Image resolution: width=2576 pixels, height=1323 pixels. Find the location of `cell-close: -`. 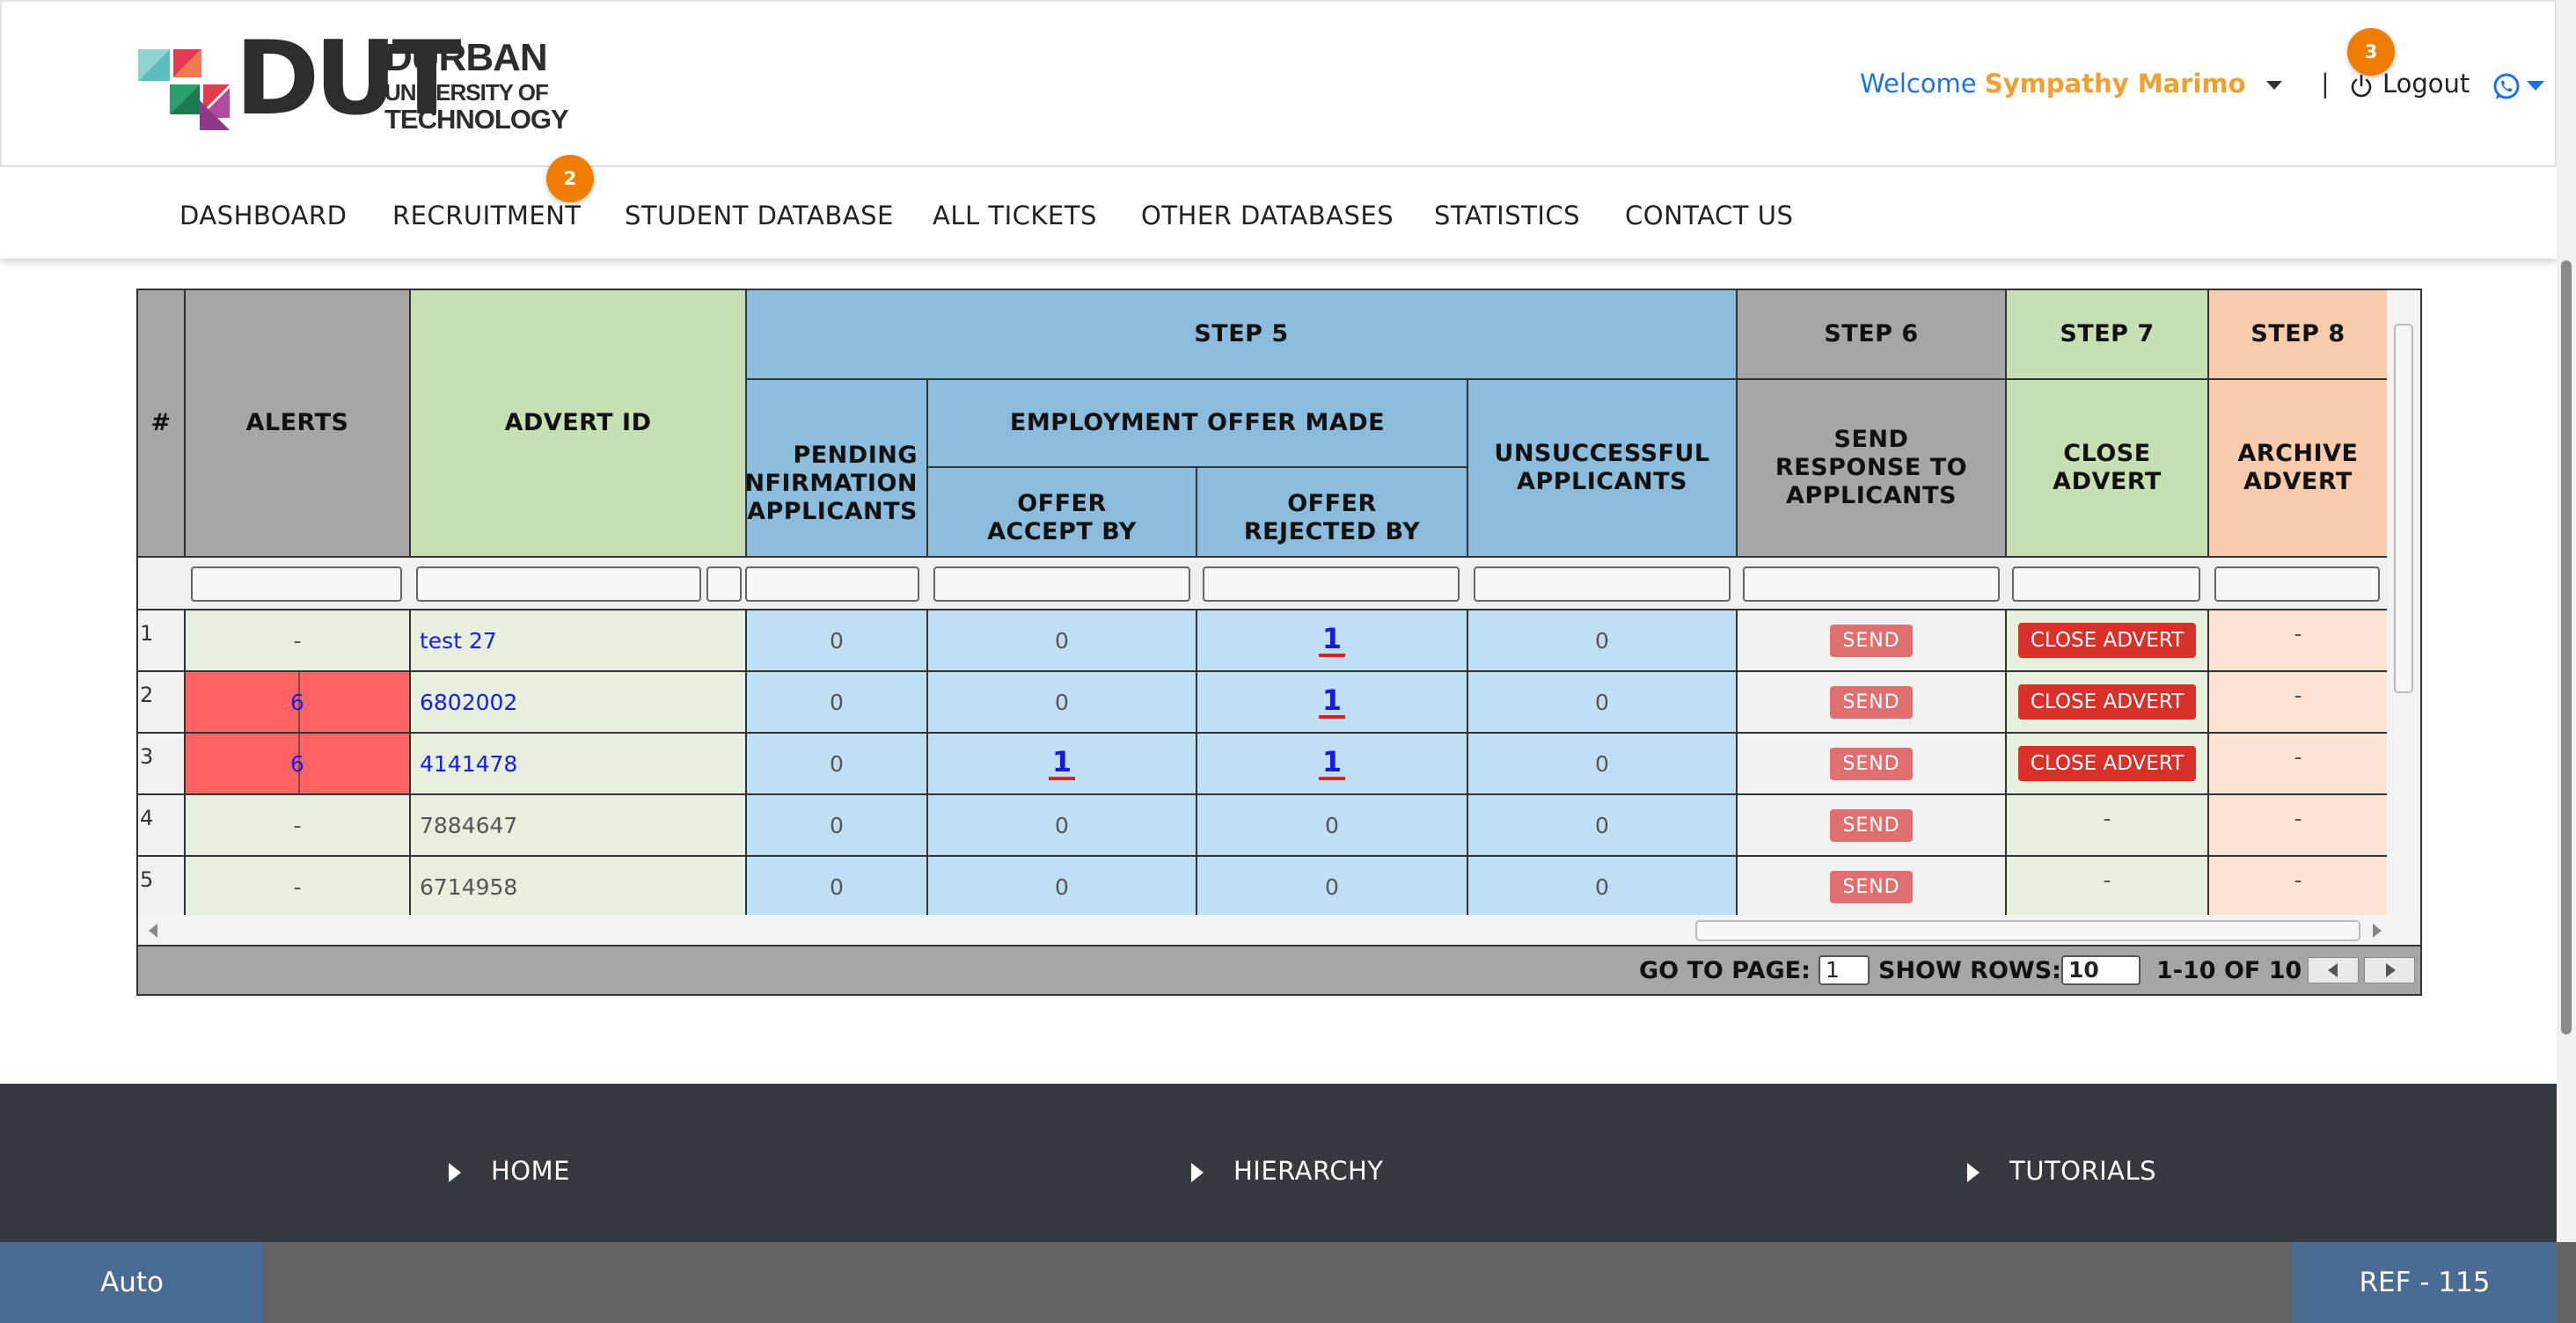

cell-close: - is located at coordinates (2108, 887).